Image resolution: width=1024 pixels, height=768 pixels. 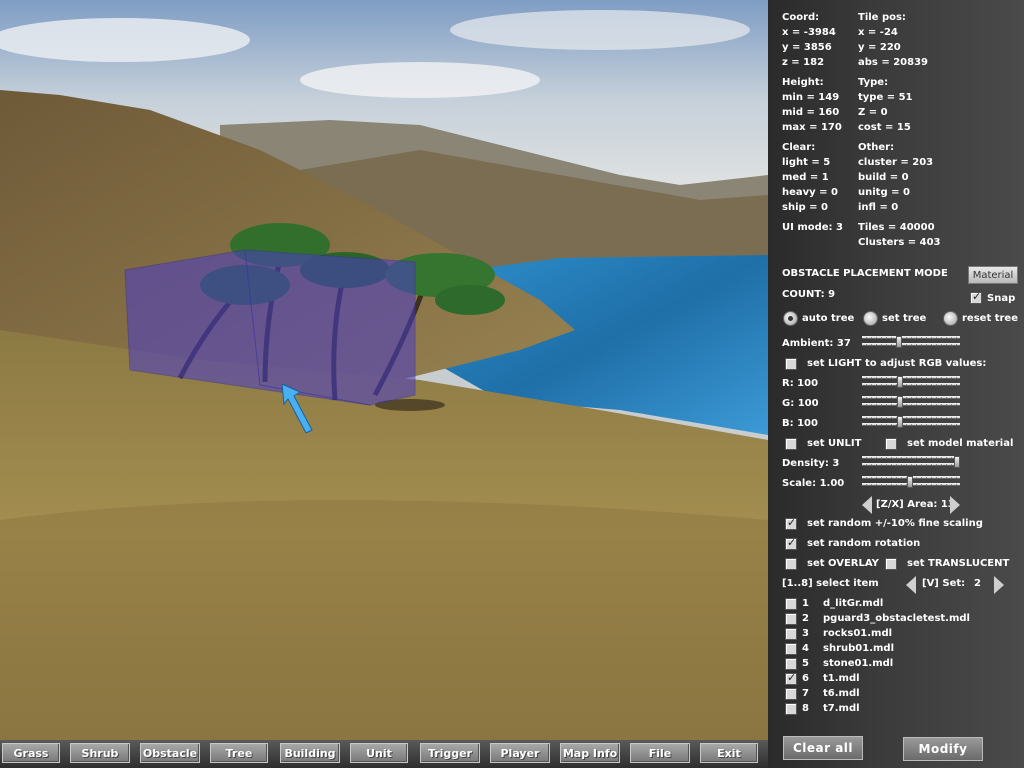 What do you see at coordinates (999, 585) in the screenshot?
I see `set-next-icon` at bounding box center [999, 585].